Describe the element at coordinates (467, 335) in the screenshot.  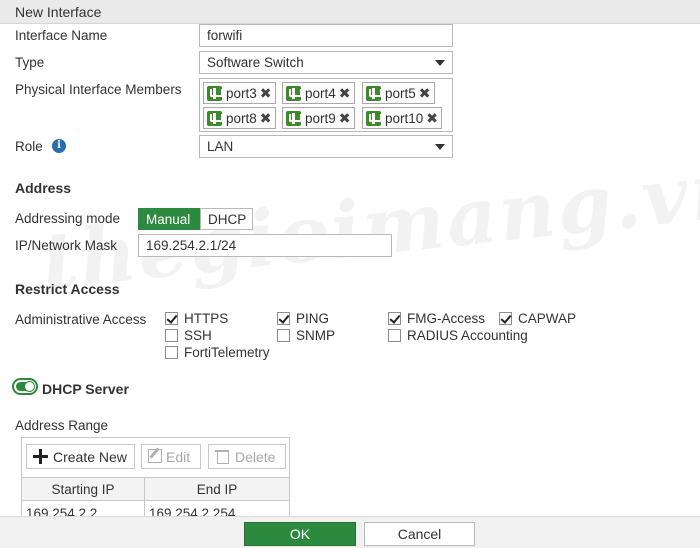
I see `radius-accounting-label: RADIUS Accounting` at that location.